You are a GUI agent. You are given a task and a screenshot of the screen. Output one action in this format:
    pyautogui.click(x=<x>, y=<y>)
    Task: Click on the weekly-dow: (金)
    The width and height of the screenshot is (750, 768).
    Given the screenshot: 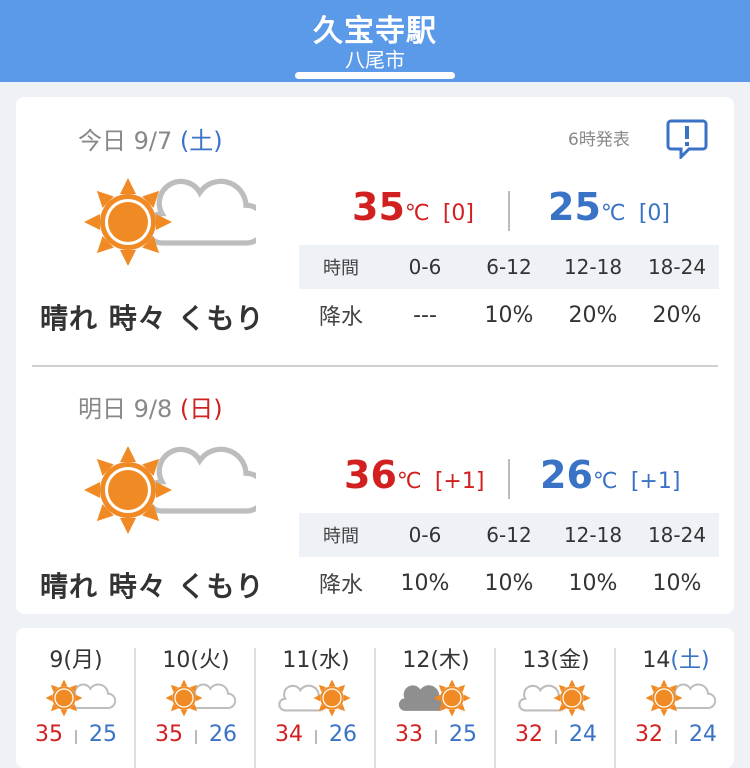 What is the action you would take?
    pyautogui.click(x=570, y=660)
    